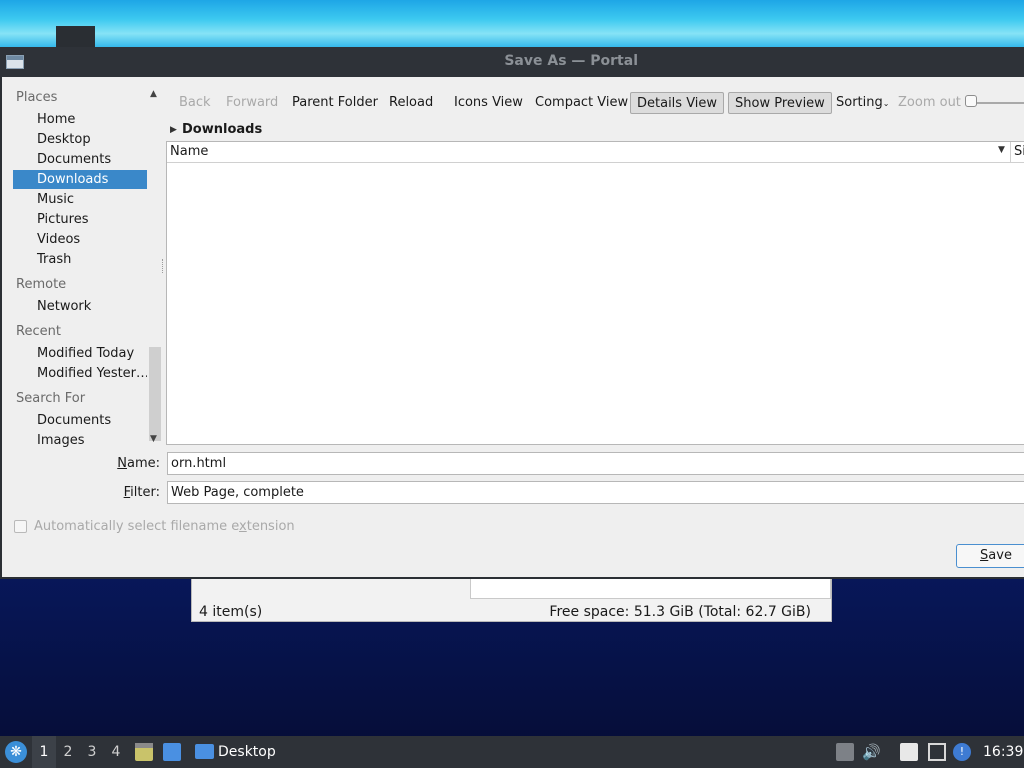  Describe the element at coordinates (75, 37) in the screenshot. I see `desktop-shortcut` at that location.